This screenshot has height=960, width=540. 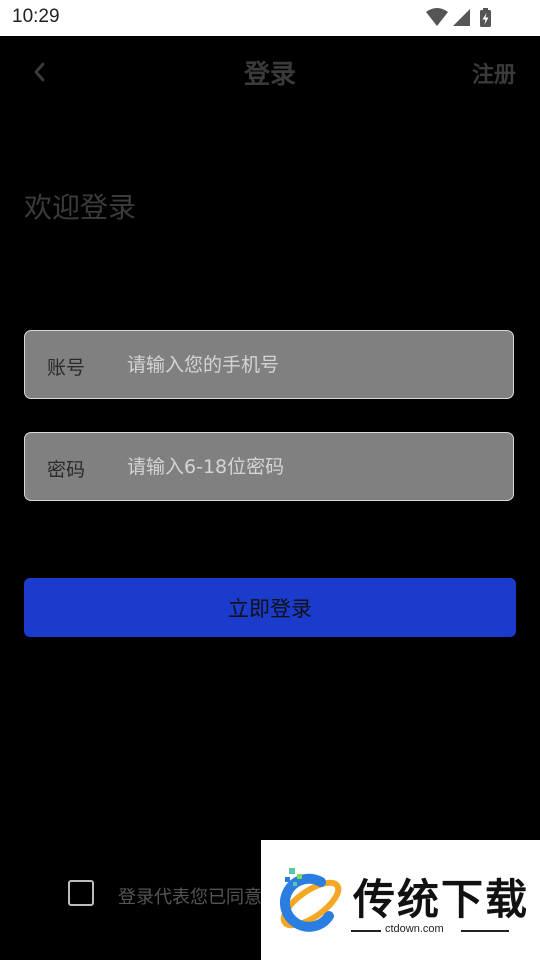 What do you see at coordinates (270, 18) in the screenshot?
I see `status-bar: 10:29` at bounding box center [270, 18].